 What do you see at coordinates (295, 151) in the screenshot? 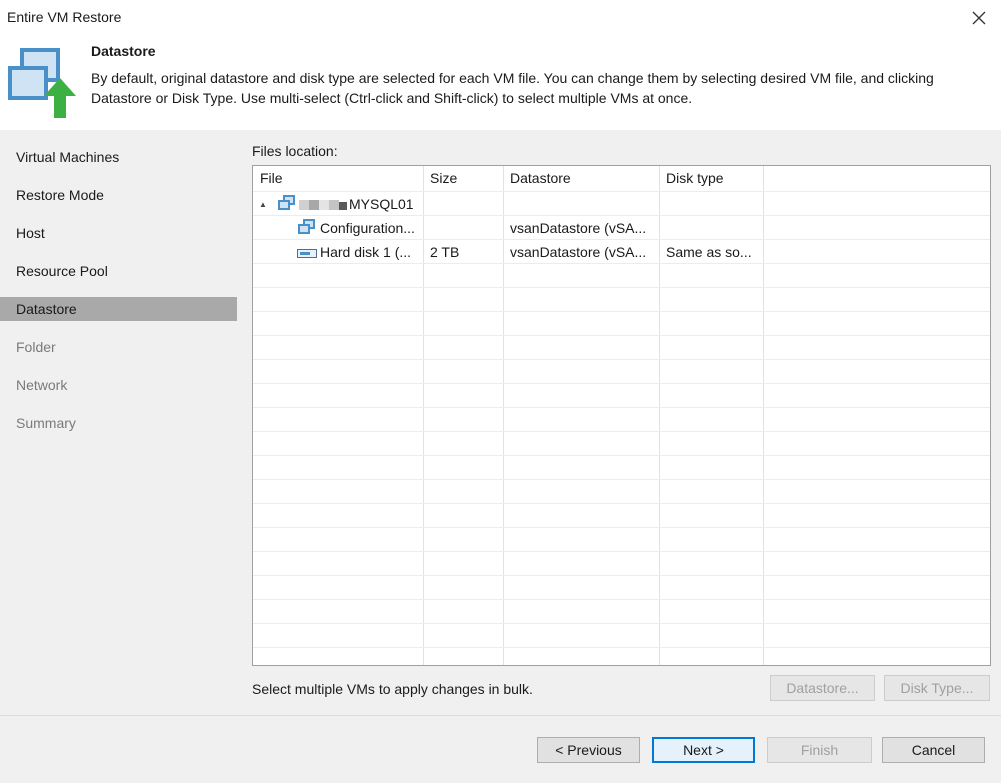
I see `files-location-label: Files location:` at bounding box center [295, 151].